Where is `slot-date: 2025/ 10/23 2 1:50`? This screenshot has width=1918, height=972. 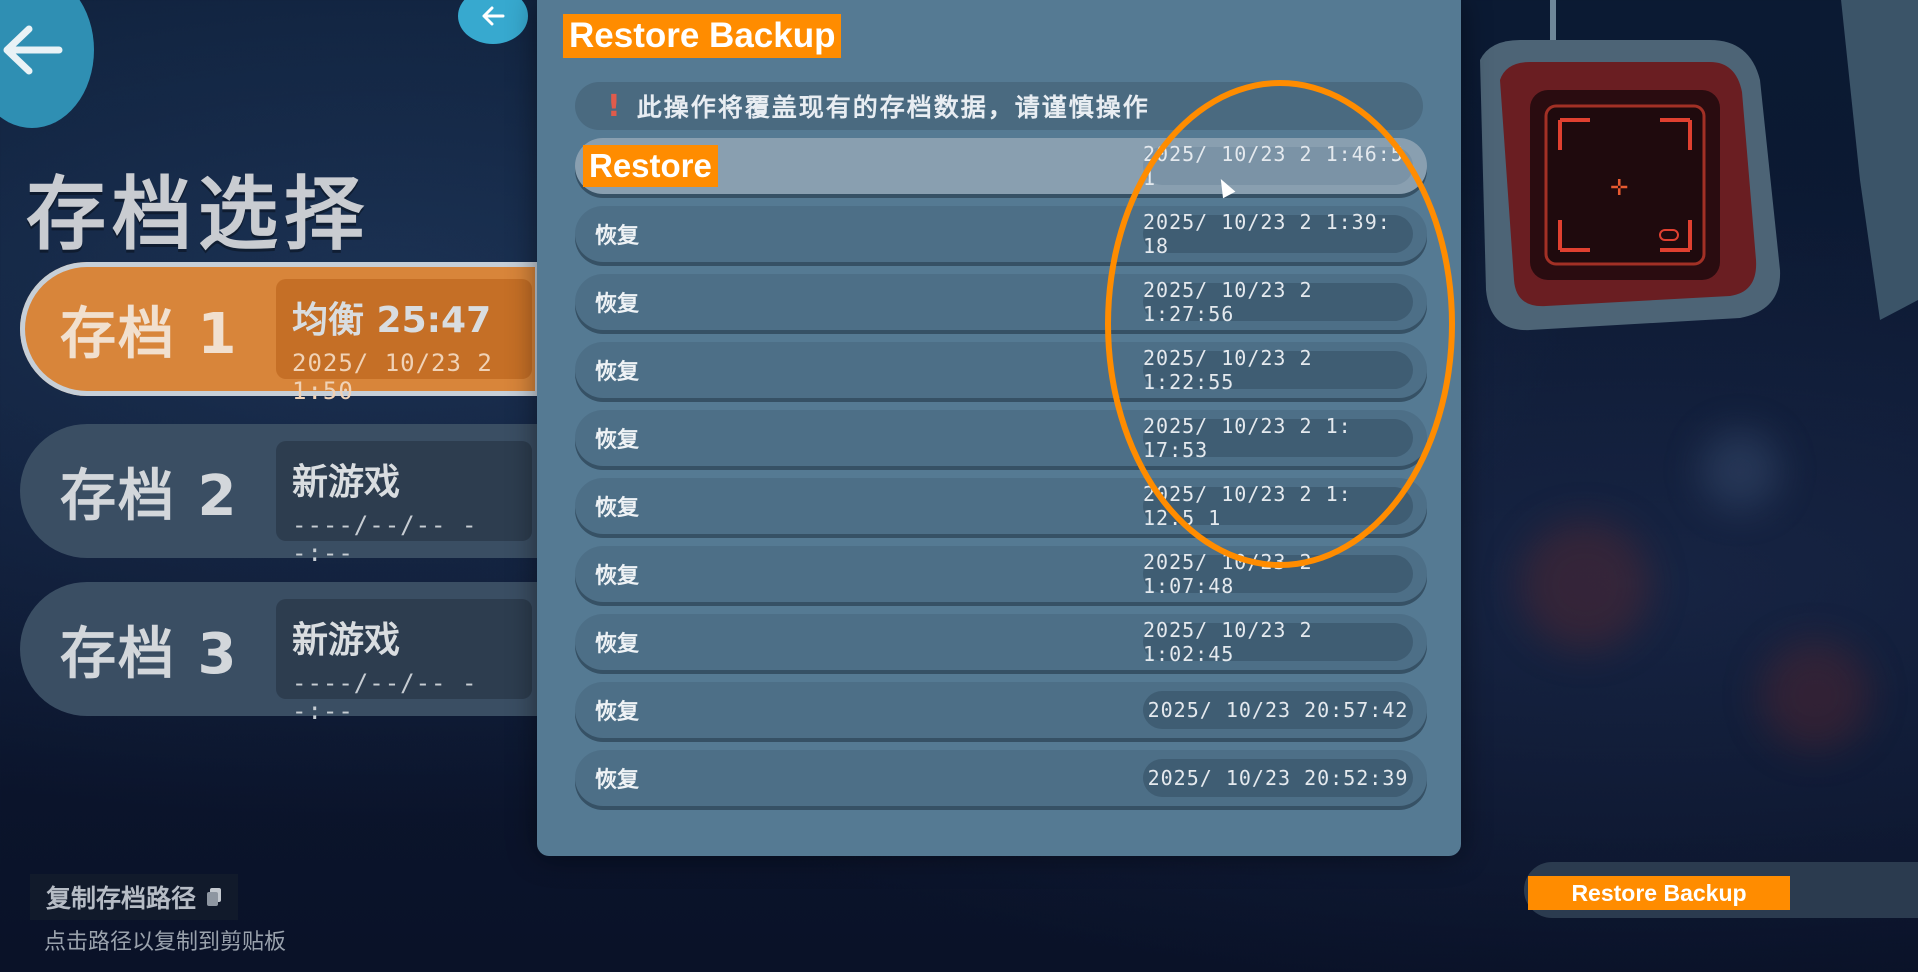
slot-date: 2025/ 10/23 2 1:50 is located at coordinates (392, 377).